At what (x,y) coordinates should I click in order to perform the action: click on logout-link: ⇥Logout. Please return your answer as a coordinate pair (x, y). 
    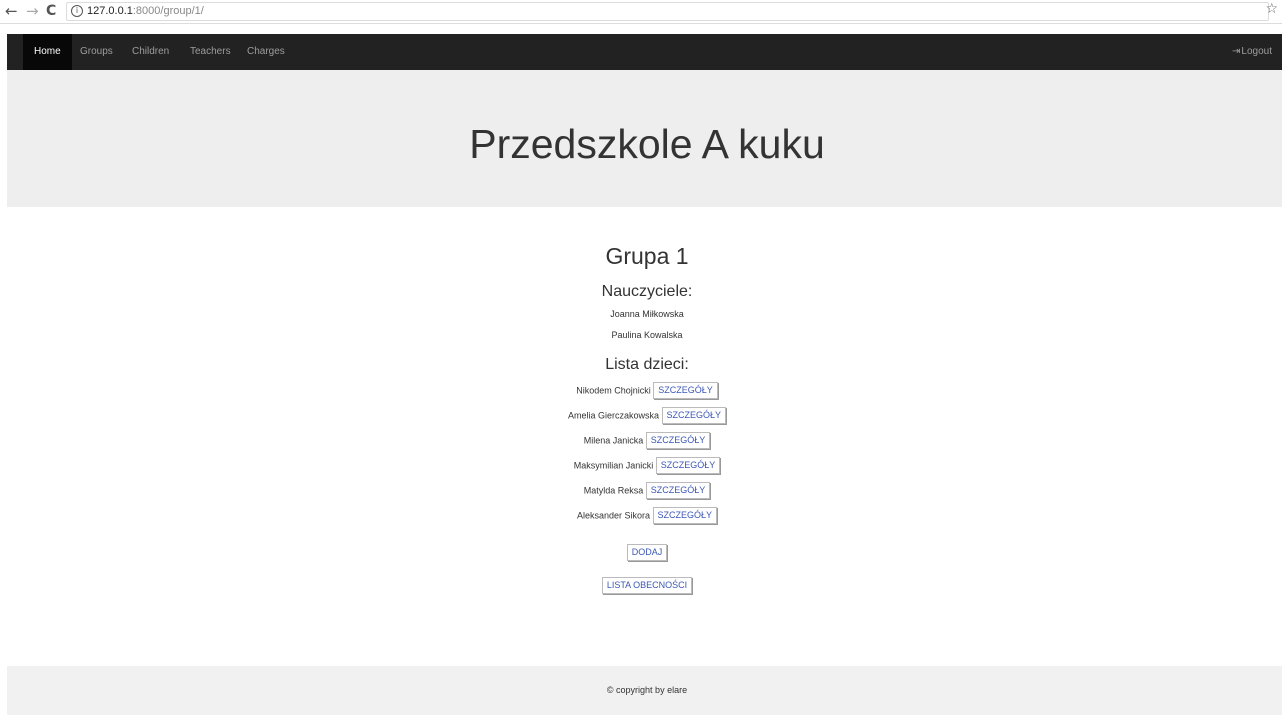
    Looking at the image, I should click on (1252, 52).